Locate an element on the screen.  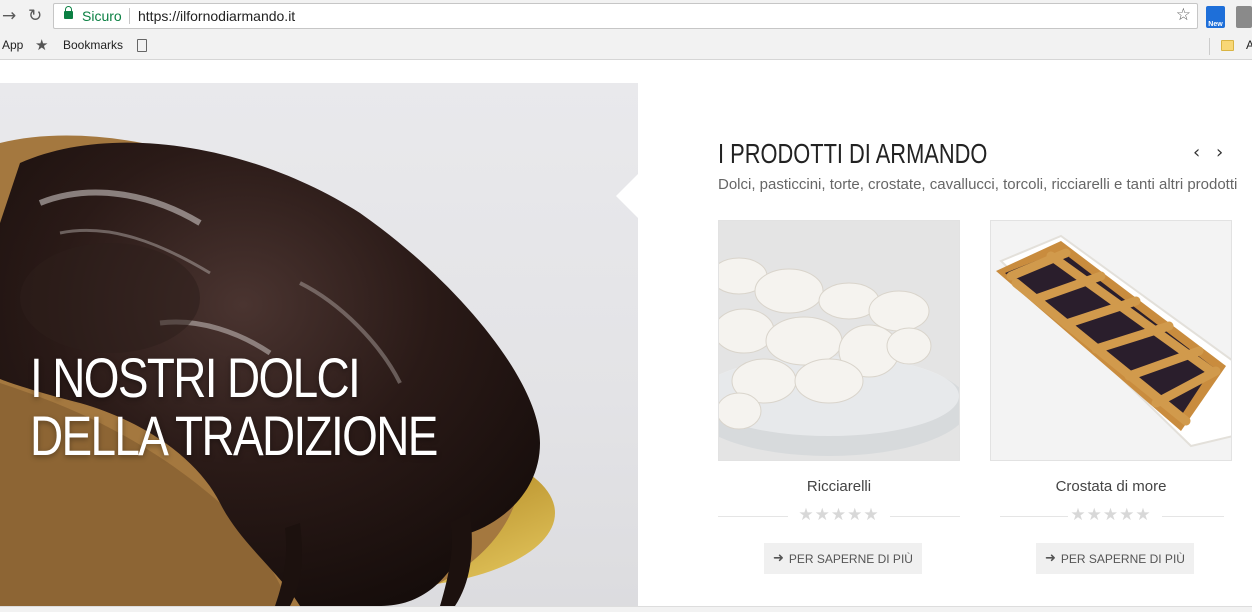
hero-title-line1: I NOSTRI DOLCI is located at coordinates (195, 377).